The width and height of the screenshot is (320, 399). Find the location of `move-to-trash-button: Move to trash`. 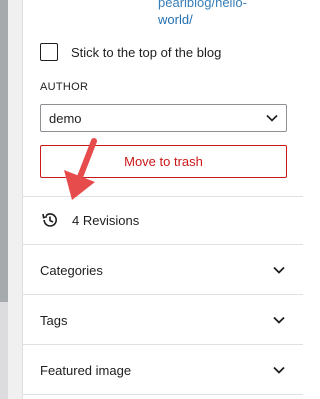

move-to-trash-button: Move to trash is located at coordinates (163, 161).